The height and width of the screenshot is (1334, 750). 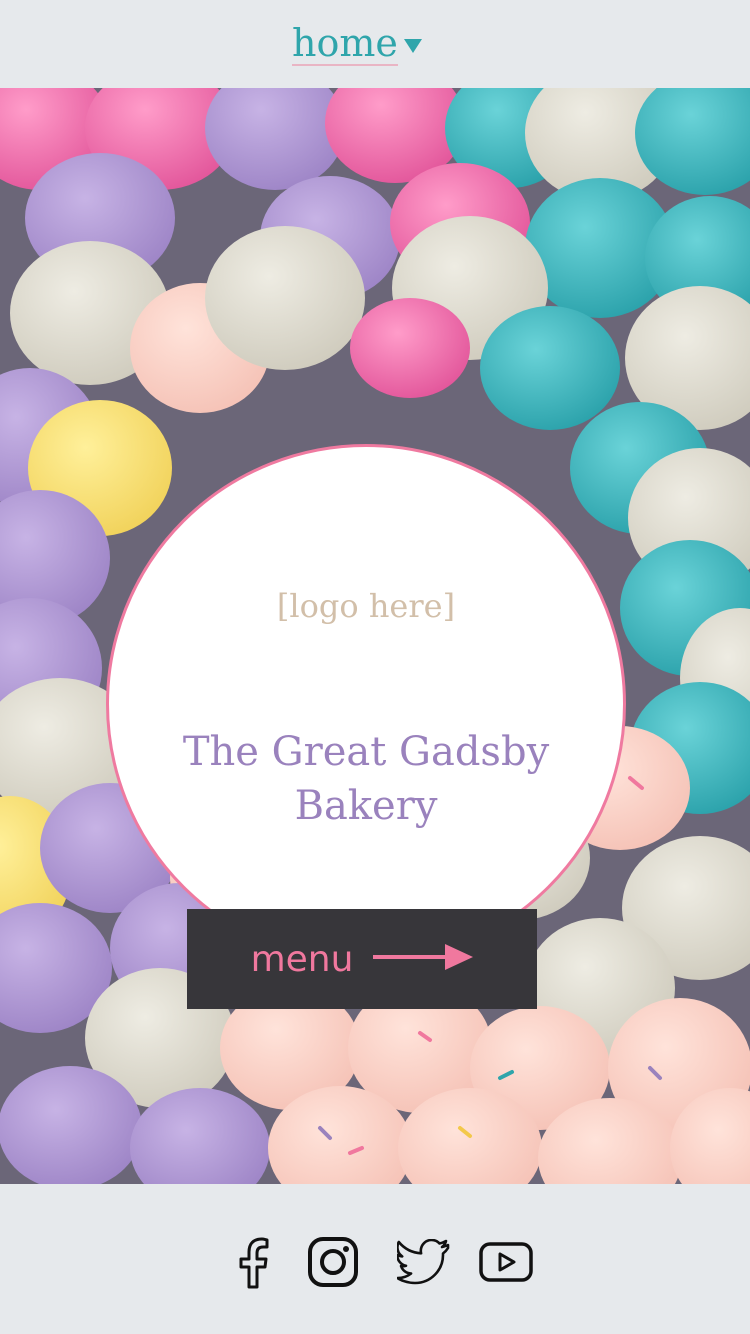 I want to click on header: home, so click(x=375, y=44).